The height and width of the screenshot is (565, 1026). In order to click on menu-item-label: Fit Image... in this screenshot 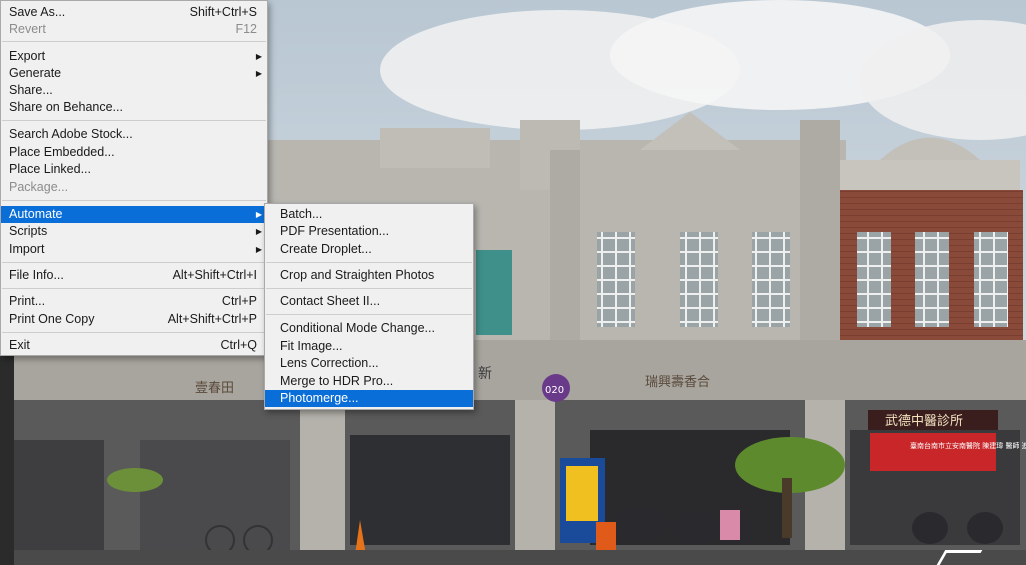, I will do `click(311, 346)`.